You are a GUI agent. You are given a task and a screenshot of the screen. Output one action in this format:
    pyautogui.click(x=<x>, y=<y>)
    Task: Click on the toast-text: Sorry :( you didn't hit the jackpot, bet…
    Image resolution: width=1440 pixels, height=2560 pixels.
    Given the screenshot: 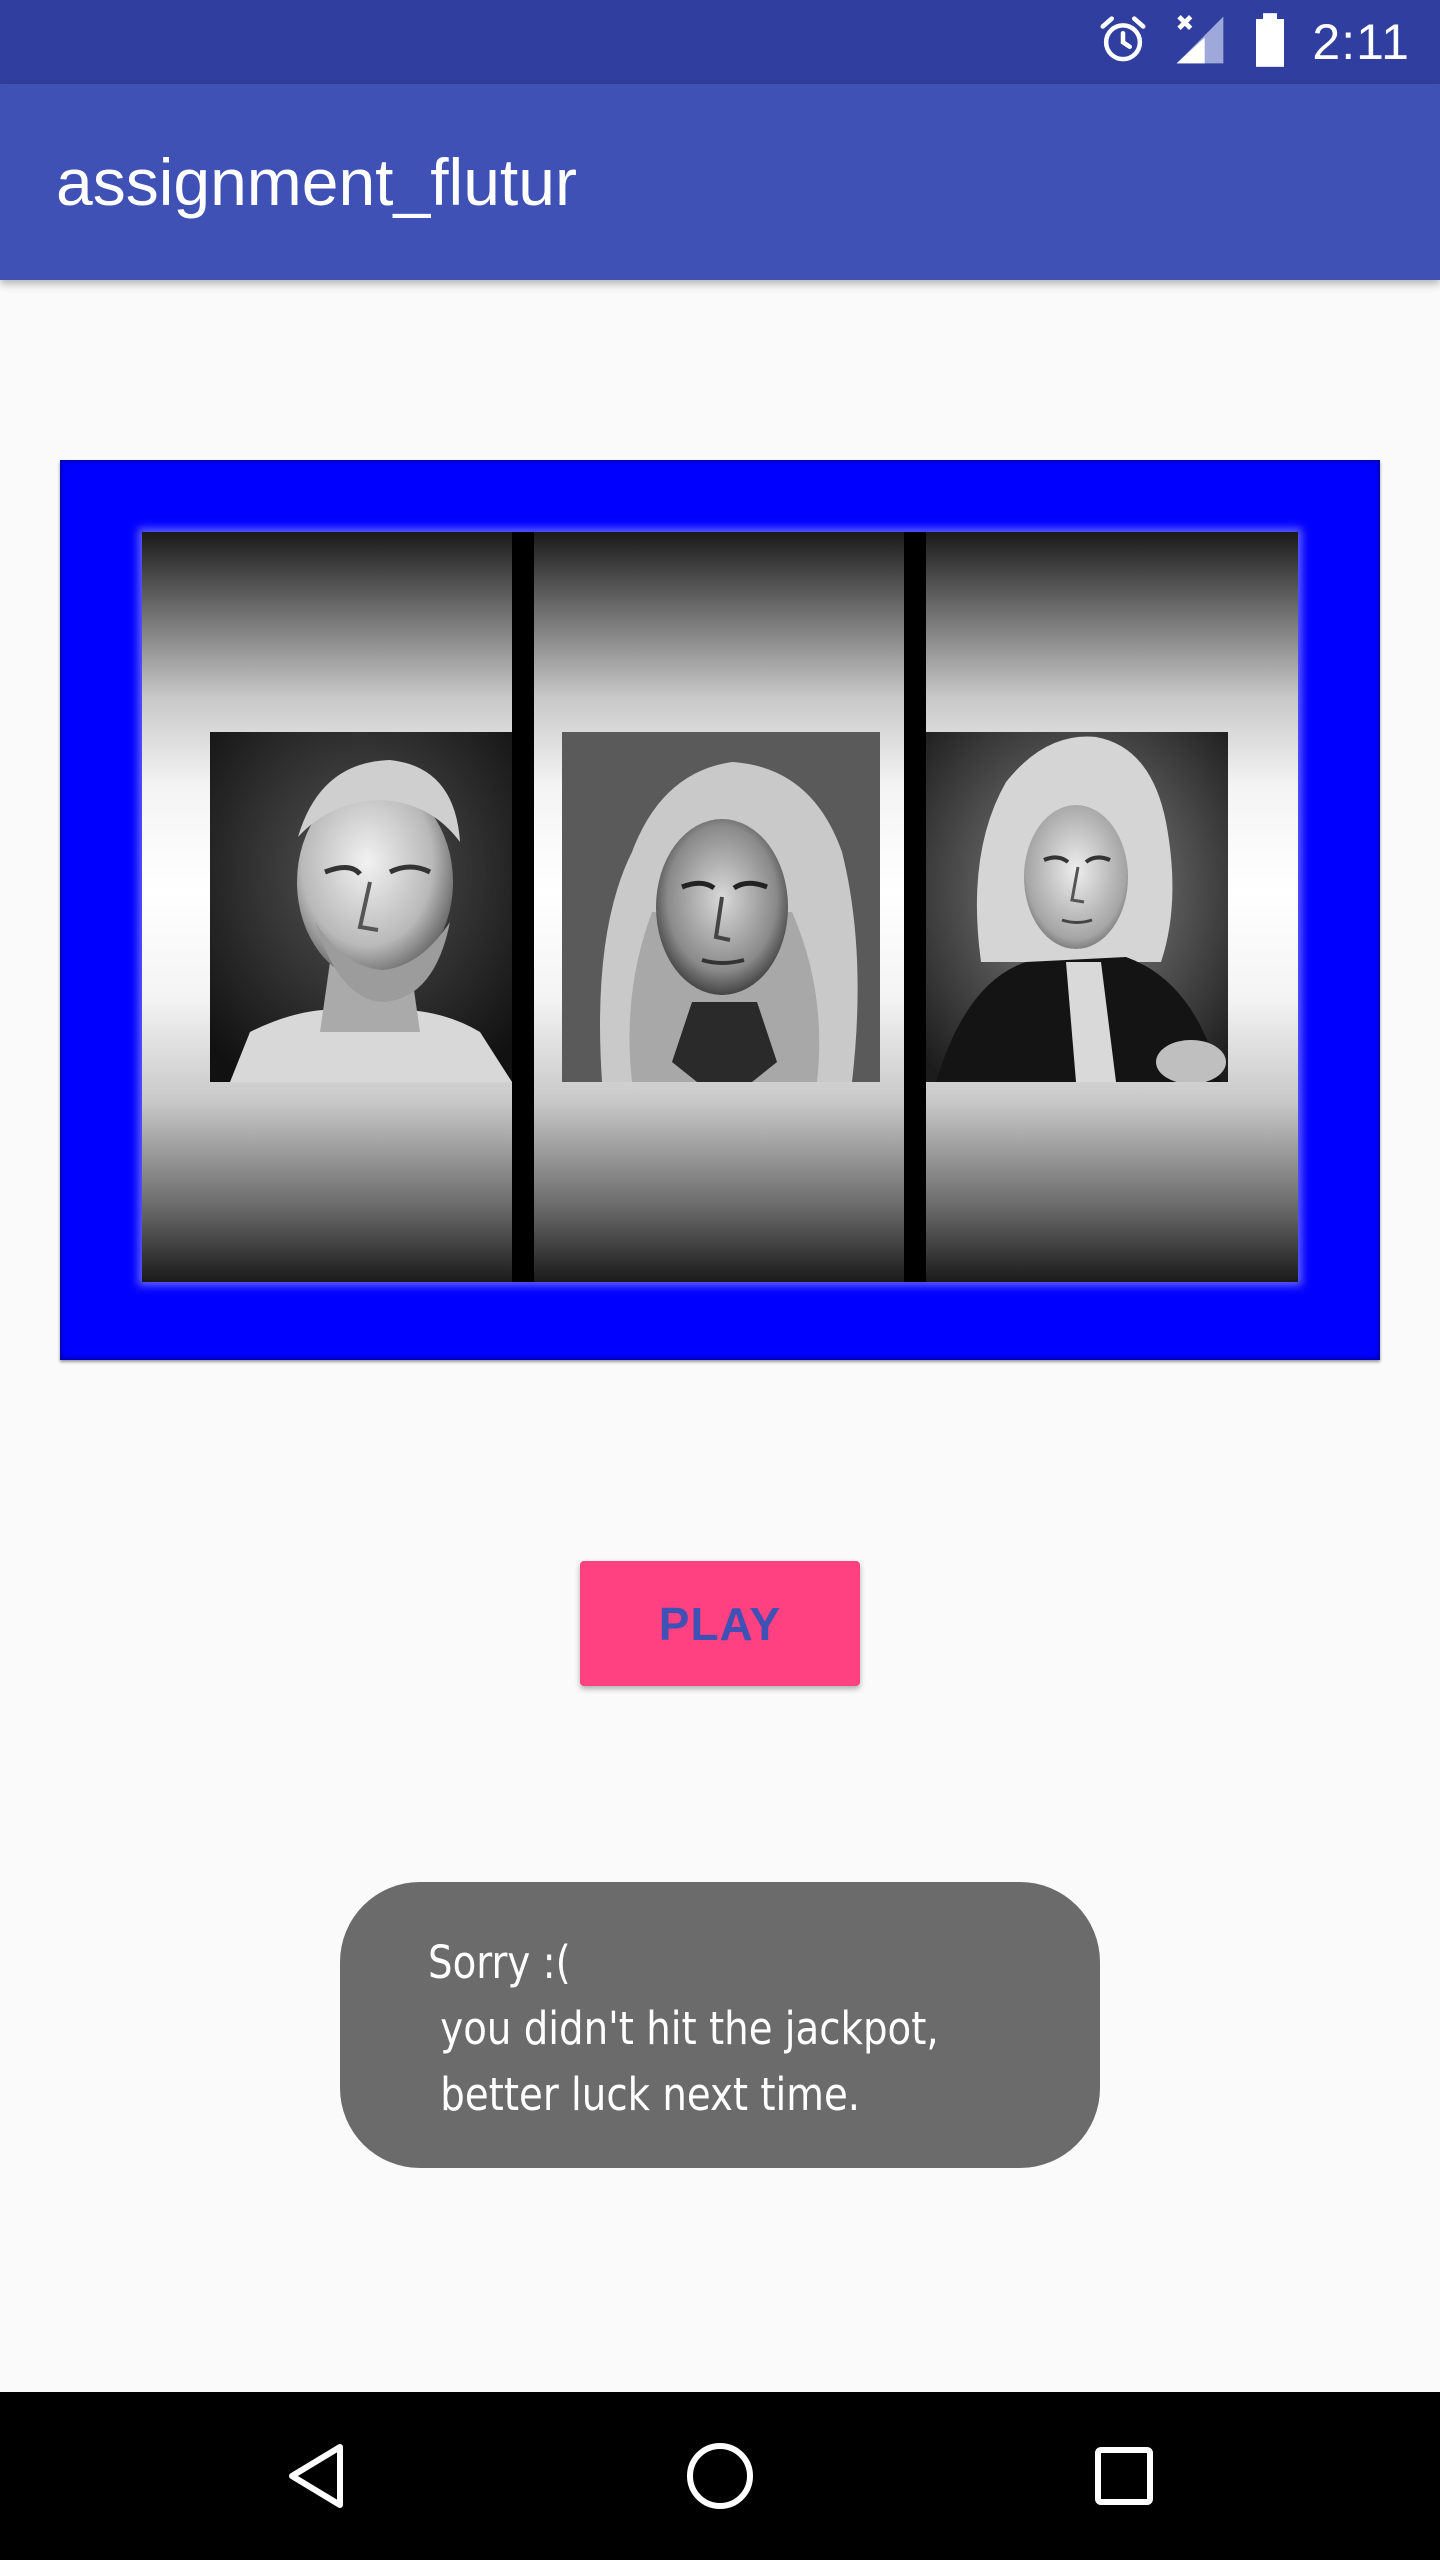 What is the action you would take?
    pyautogui.click(x=683, y=2028)
    